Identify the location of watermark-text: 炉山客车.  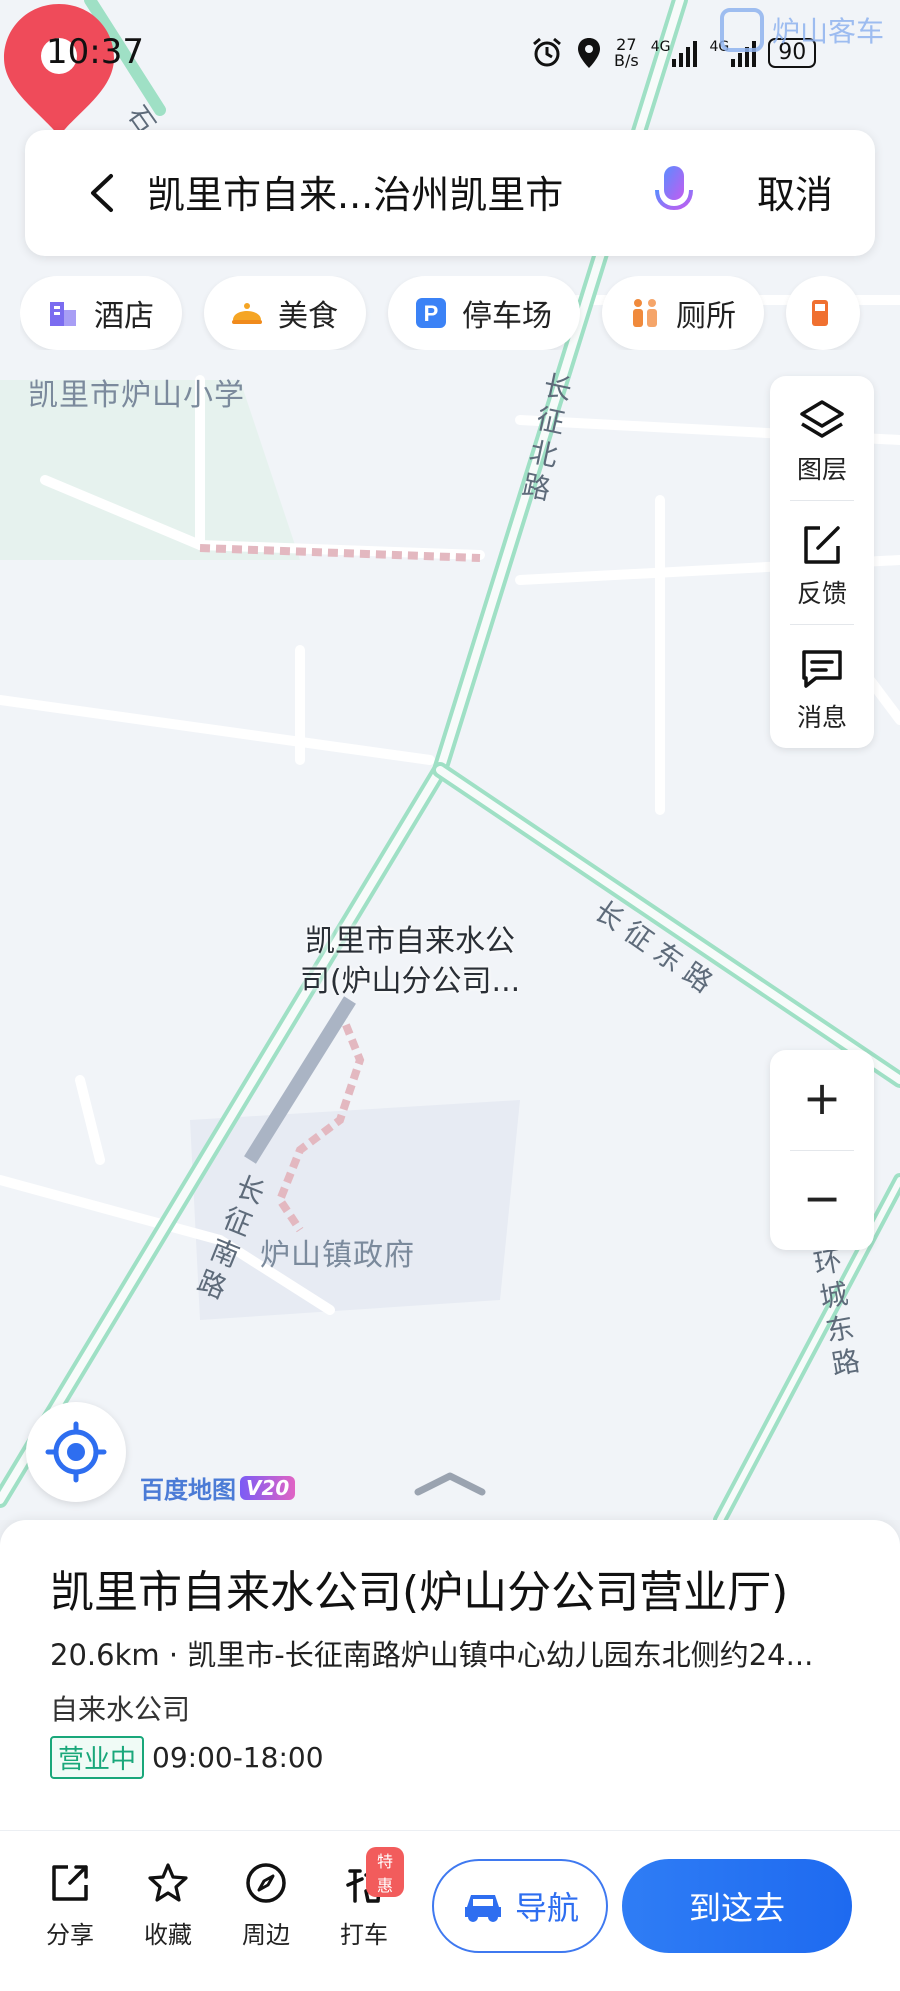
(828, 31).